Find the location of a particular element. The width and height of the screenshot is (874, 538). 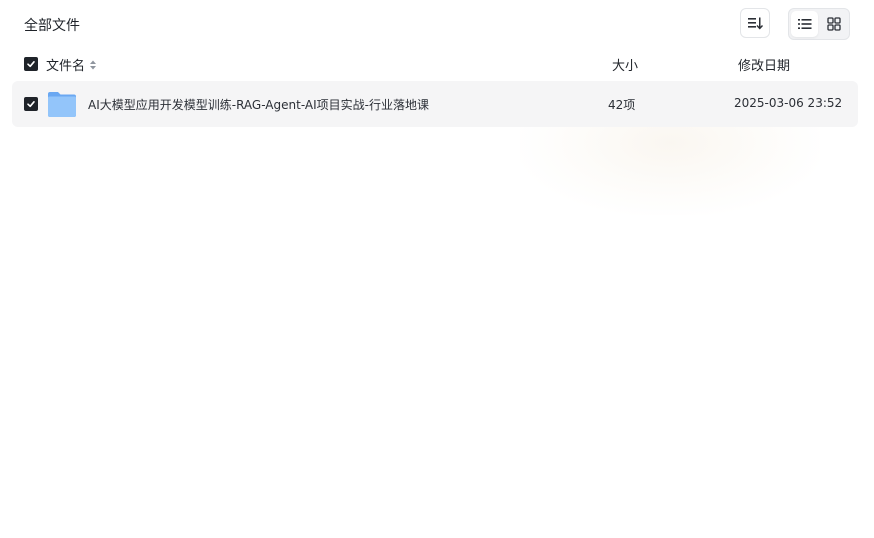

page-title: 全部文件 is located at coordinates (52, 26).